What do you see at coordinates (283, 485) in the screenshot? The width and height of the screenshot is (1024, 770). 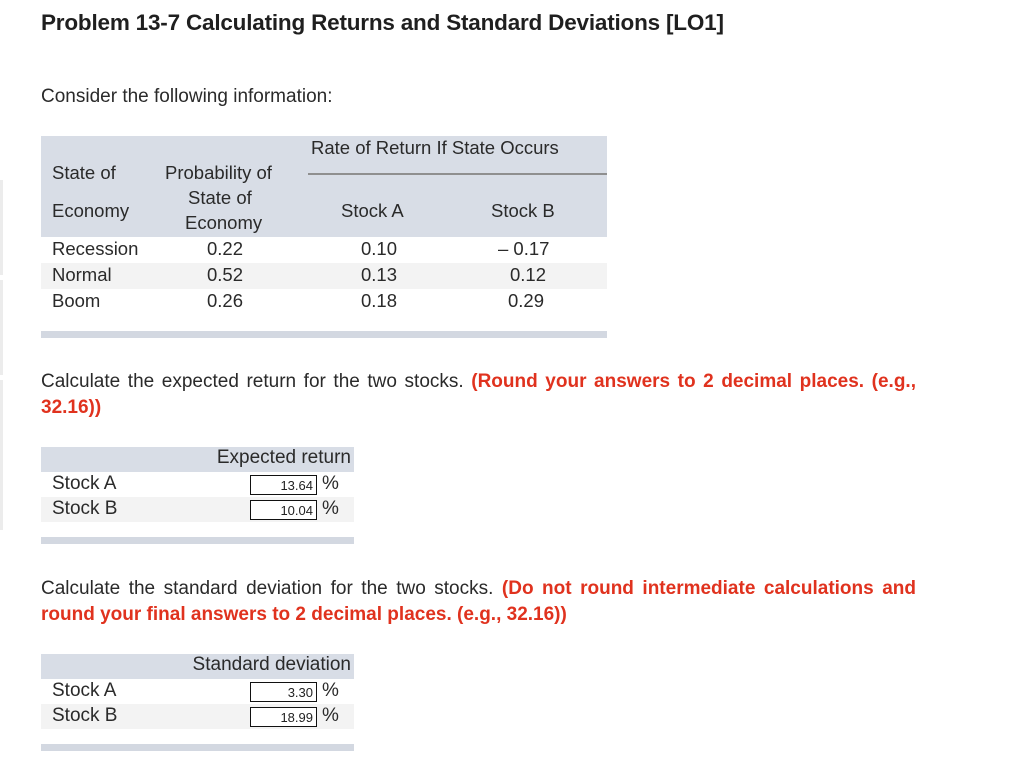 I see `expected-return-stock-a-input` at bounding box center [283, 485].